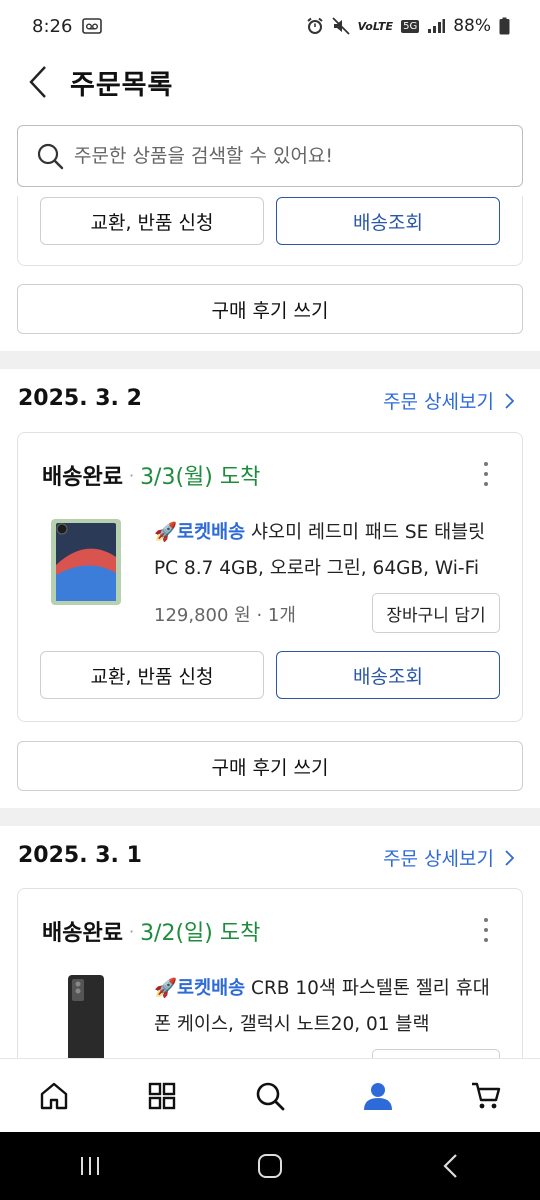  I want to click on recent-apps-icon, so click(90, 1166).